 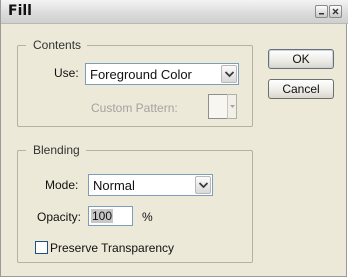 I want to click on minimize-icon, so click(x=321, y=11).